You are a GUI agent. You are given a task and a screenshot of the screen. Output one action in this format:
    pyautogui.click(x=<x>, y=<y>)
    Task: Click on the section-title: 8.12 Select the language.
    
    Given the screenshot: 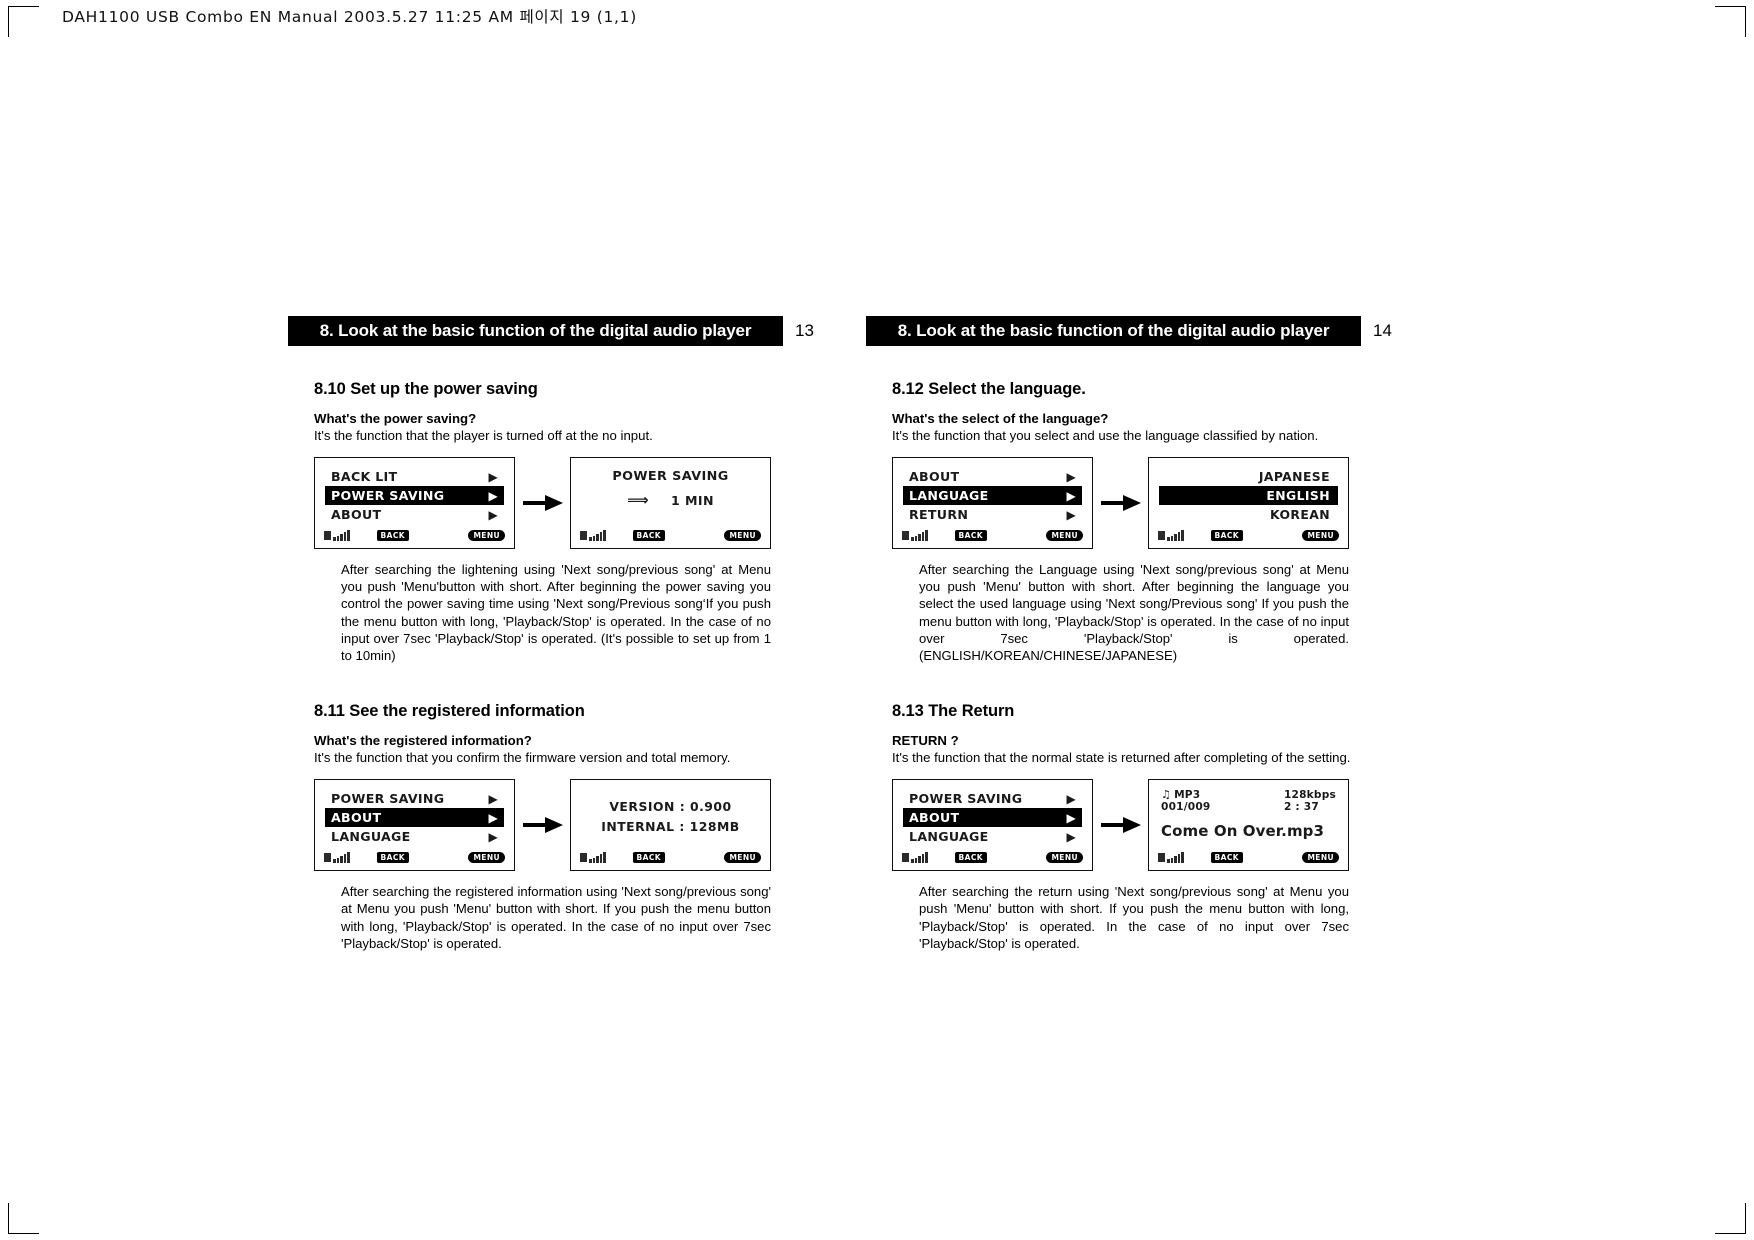 What is the action you would take?
    pyautogui.click(x=989, y=389)
    